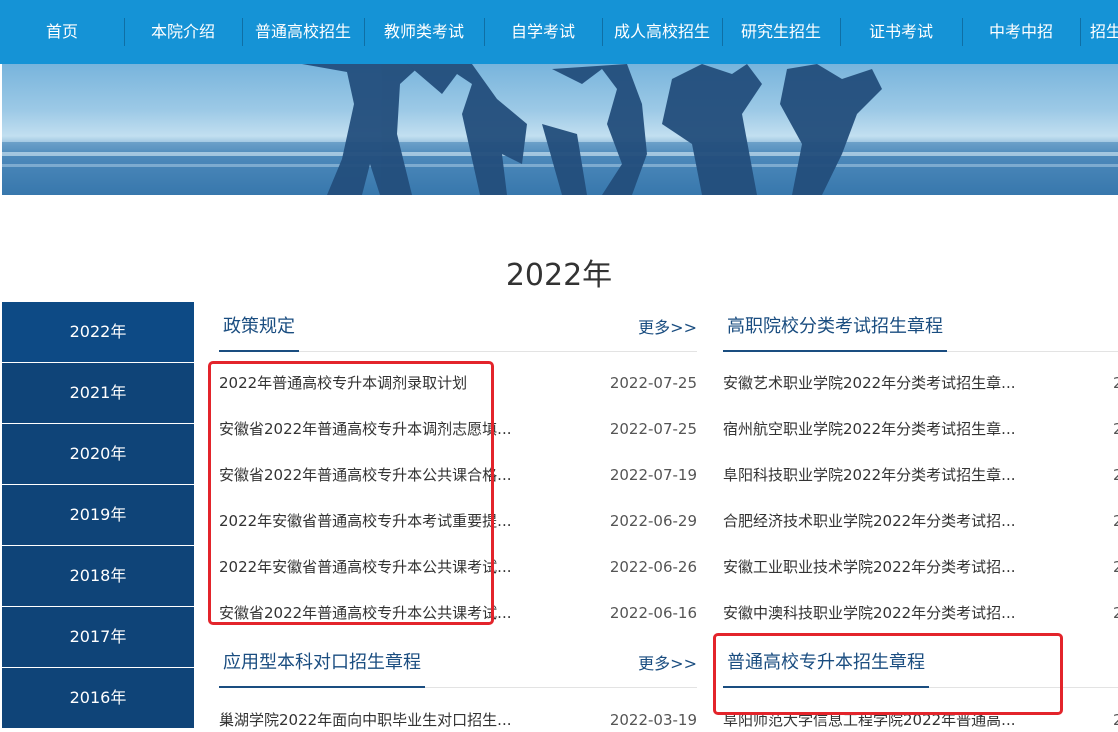 Image resolution: width=1118 pixels, height=732 pixels. I want to click on list-item: 阜阳科技职业学院2022年分类考试招生章... 2, so click(920, 475).